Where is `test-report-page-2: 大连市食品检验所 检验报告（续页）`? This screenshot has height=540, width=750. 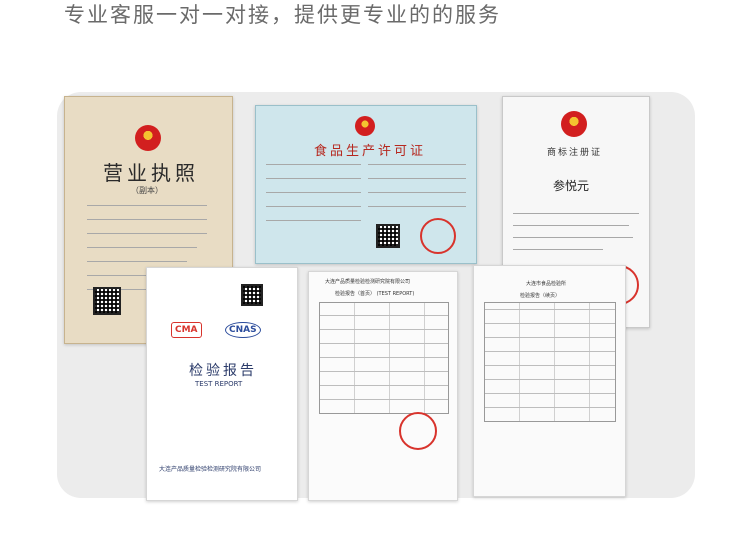 test-report-page-2: 大连市食品检验所 检验报告（续页） is located at coordinates (549, 381).